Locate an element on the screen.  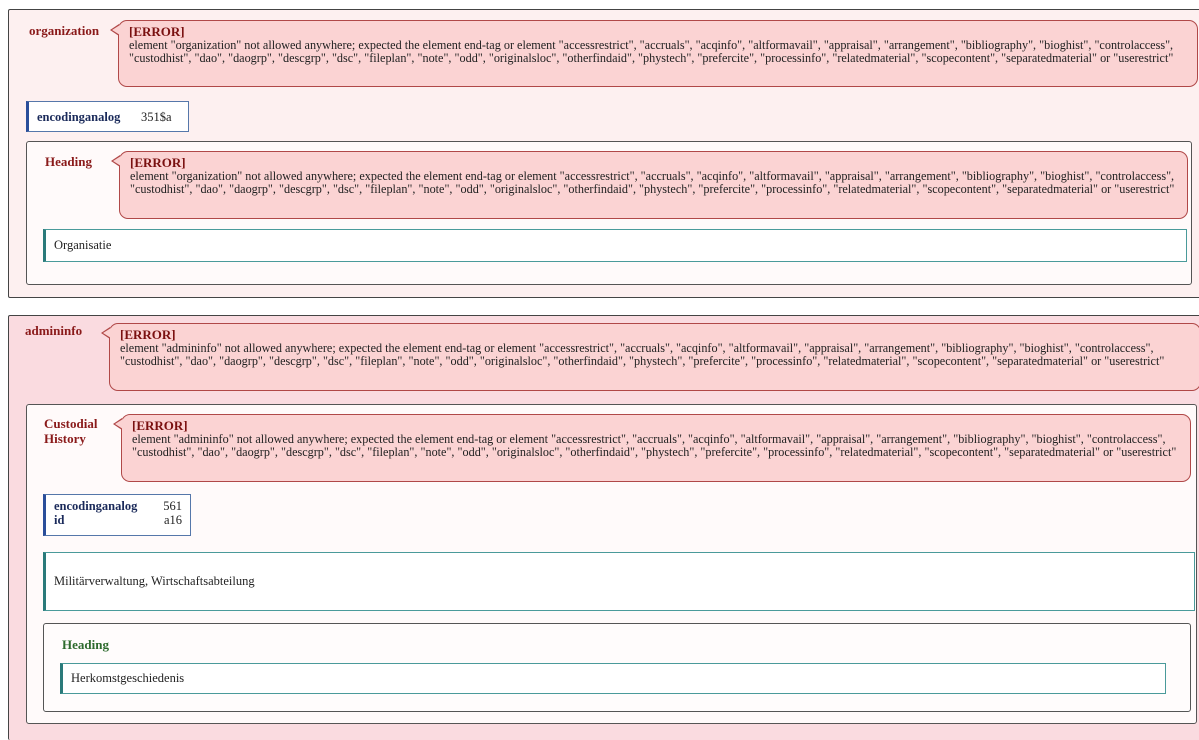
heading-text-field: Herkomstgeschiedenis is located at coordinates (613, 678).